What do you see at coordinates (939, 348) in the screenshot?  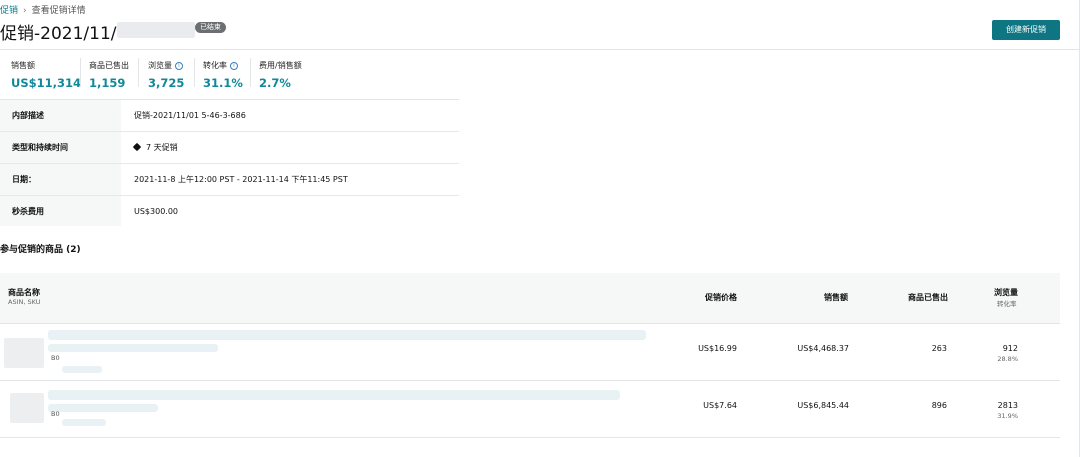 I see `cell-units-sold: 263` at bounding box center [939, 348].